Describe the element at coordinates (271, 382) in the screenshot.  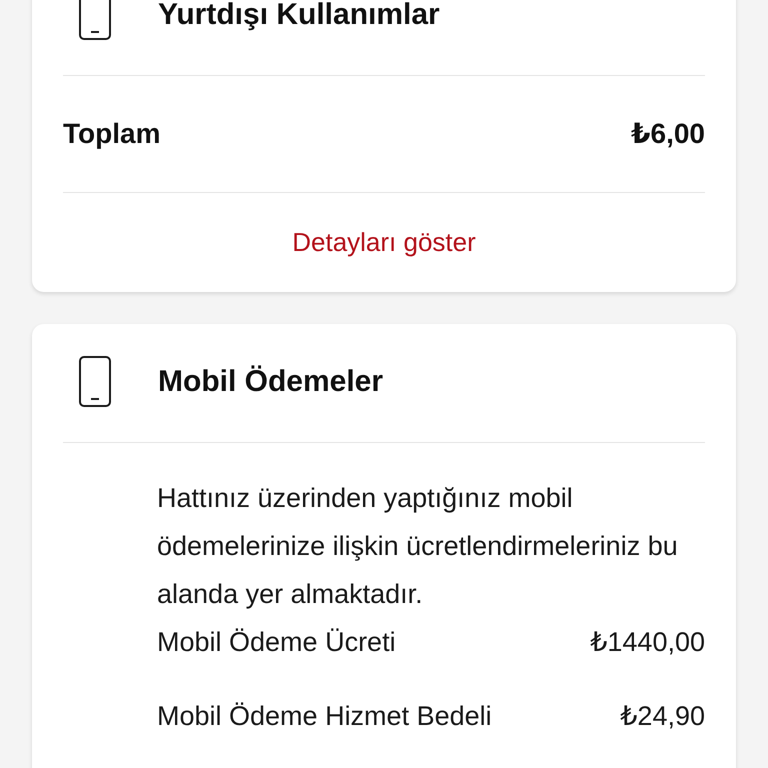
I see `card-title: Mobil Ödemeler` at that location.